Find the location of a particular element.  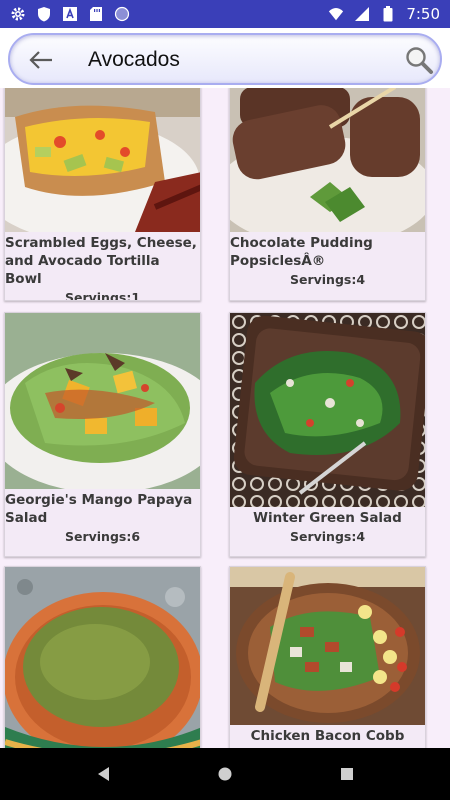

status-bar: 7:50 is located at coordinates (225, 14).